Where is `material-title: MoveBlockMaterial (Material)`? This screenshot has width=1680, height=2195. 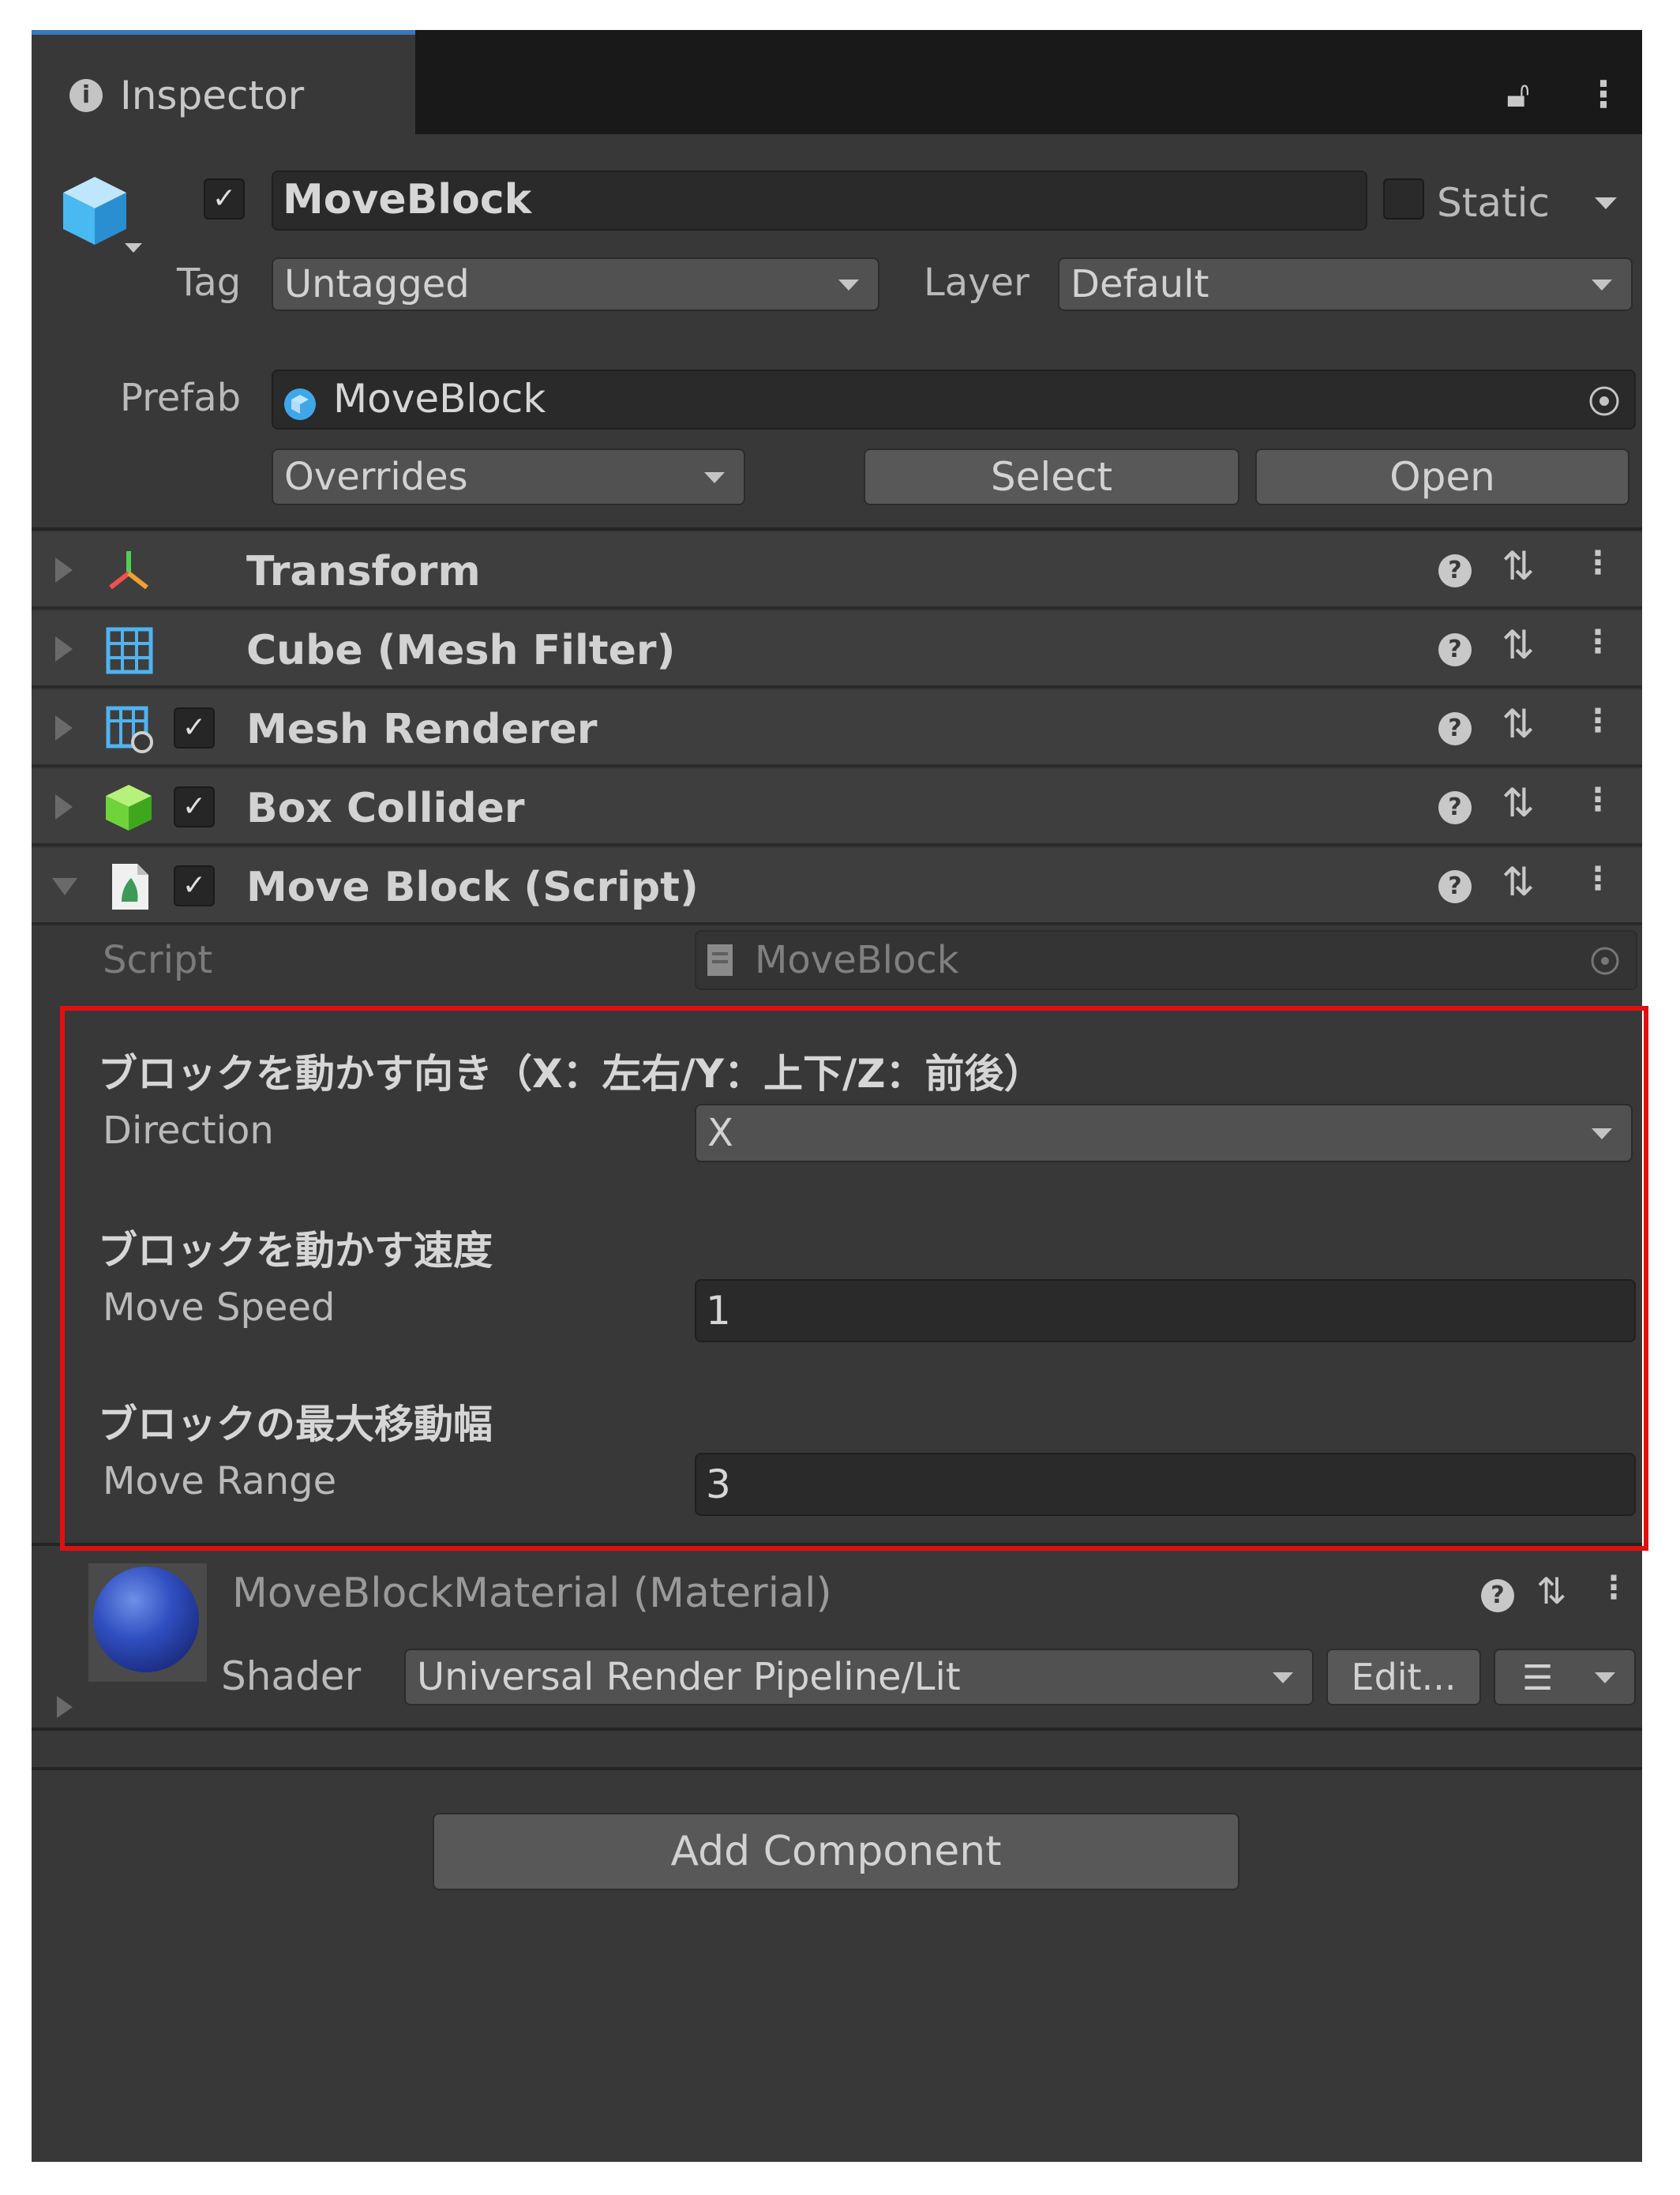 material-title: MoveBlockMaterial (Material) is located at coordinates (532, 1593).